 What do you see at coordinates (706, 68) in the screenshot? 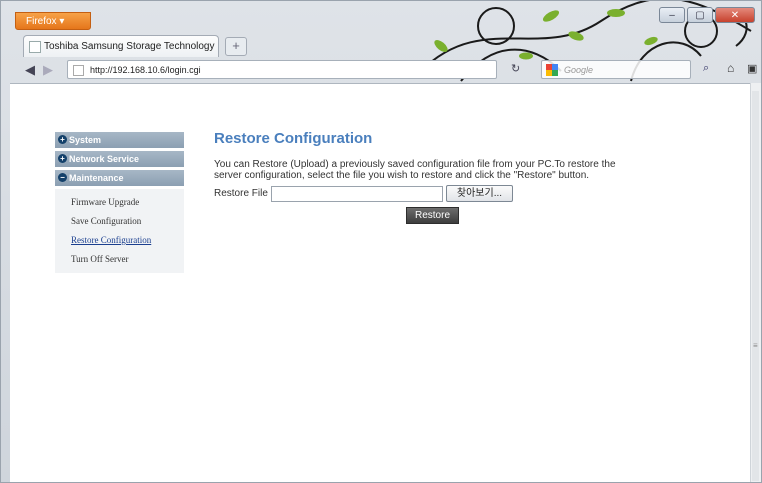
I see `search-icon: ⌕` at bounding box center [706, 68].